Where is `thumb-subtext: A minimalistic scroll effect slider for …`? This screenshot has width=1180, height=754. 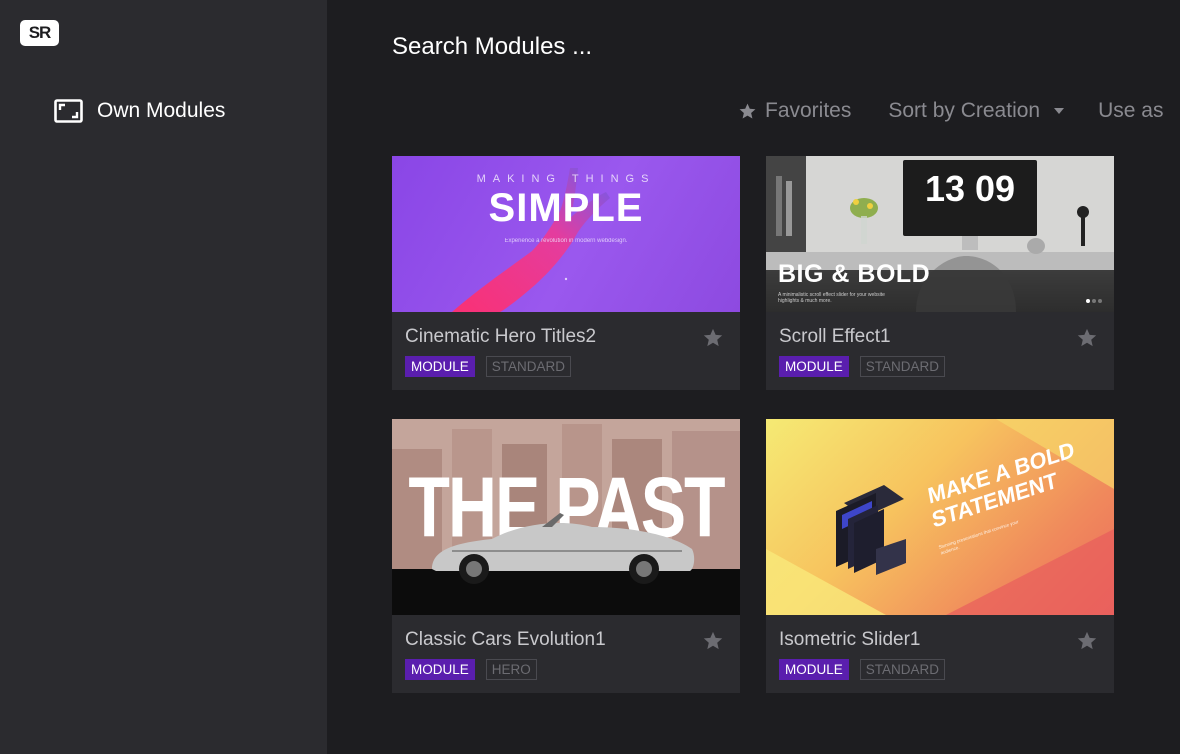 thumb-subtext: A minimalistic scroll effect slider for … is located at coordinates (831, 298).